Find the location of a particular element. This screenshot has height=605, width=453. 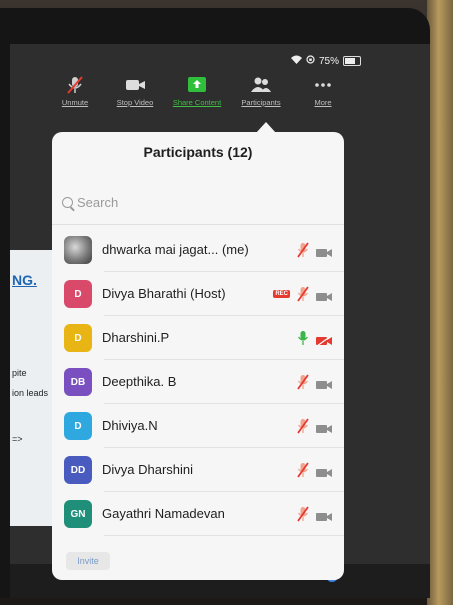

participant-name: Divya Dharshini is located at coordinates (148, 469).